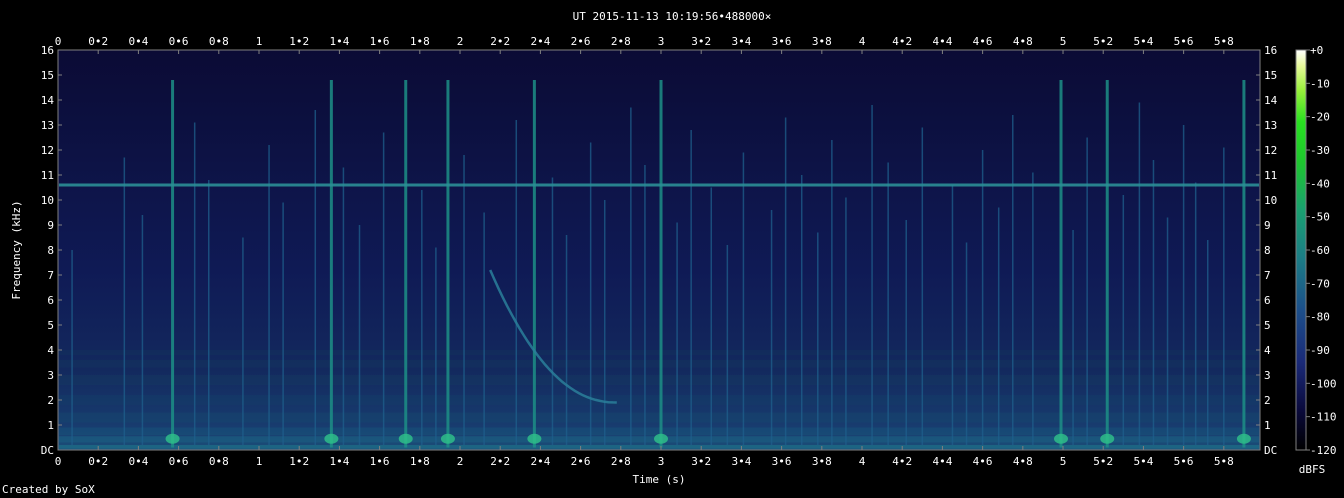 This screenshot has height=498, width=1344. Describe the element at coordinates (1267, 275) in the screenshot. I see `y-tick-right-label-7: 7` at that location.